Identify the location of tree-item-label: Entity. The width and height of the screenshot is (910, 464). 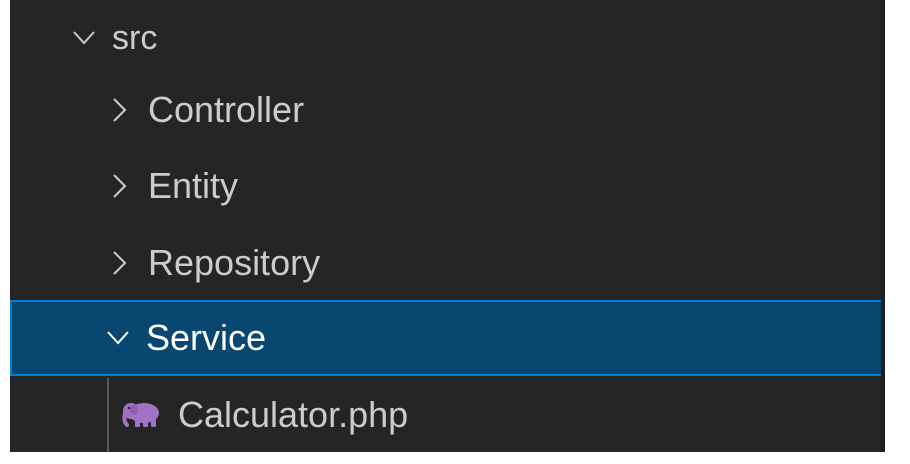
(193, 185).